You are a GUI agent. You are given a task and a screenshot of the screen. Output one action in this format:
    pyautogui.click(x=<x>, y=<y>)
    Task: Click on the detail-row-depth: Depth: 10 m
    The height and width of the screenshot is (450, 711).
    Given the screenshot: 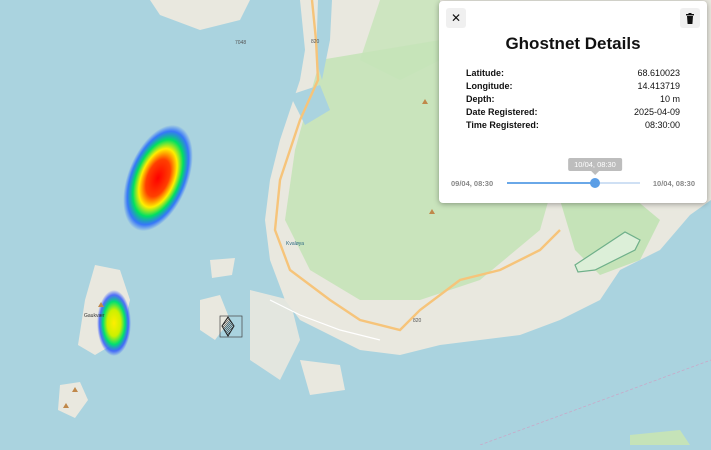 What is the action you would take?
    pyautogui.click(x=573, y=99)
    